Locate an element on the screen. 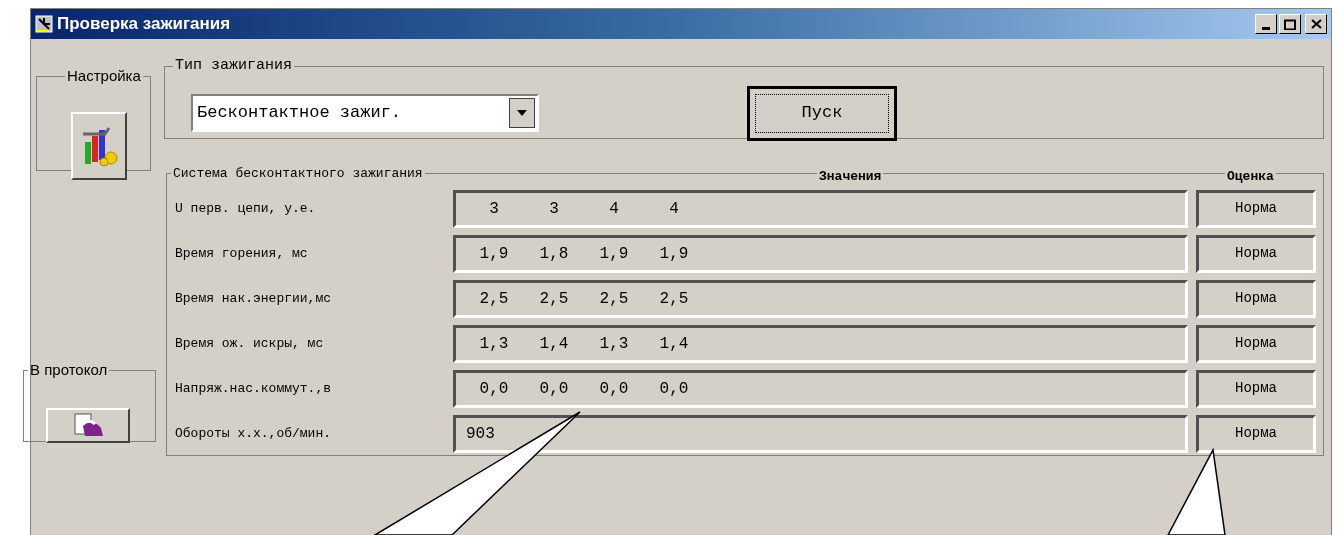 The height and width of the screenshot is (535, 1343). ignition-type-dropdown: Бесконтактное зажиг. is located at coordinates (365, 112).